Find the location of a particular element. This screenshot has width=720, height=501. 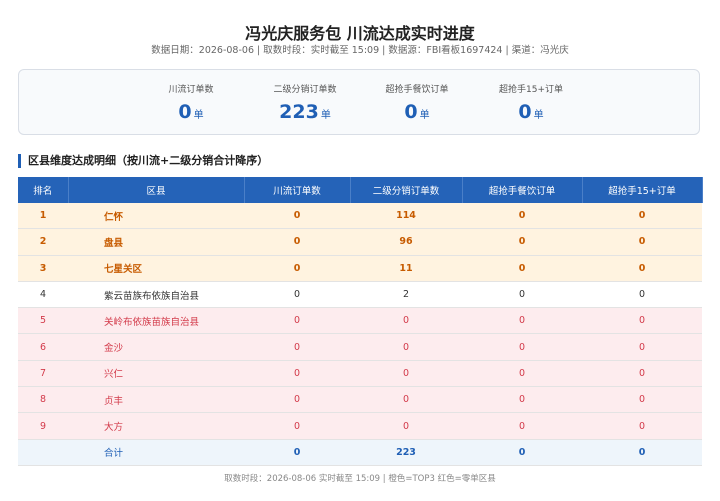

total-rank is located at coordinates (43, 452).